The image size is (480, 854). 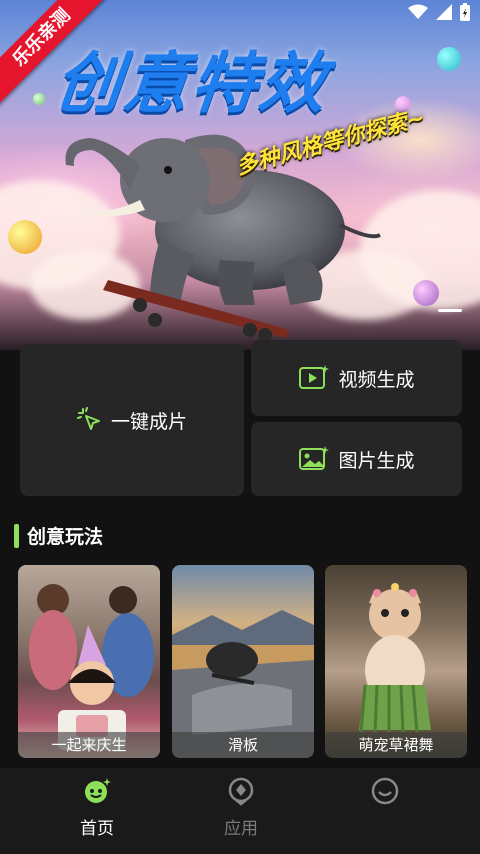 What do you see at coordinates (314, 377) in the screenshot?
I see `video-sparkle-icon` at bounding box center [314, 377].